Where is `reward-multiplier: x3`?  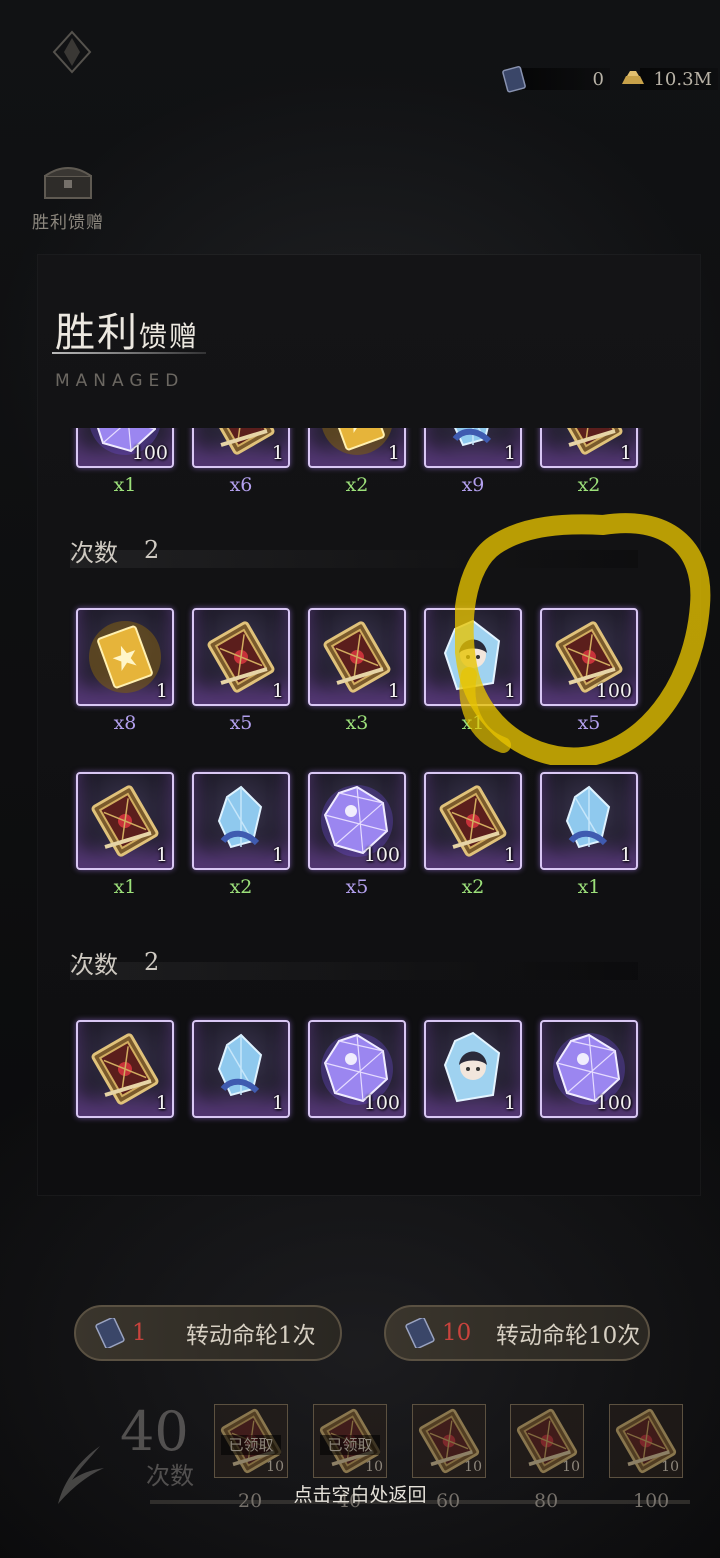 reward-multiplier: x3 is located at coordinates (357, 723).